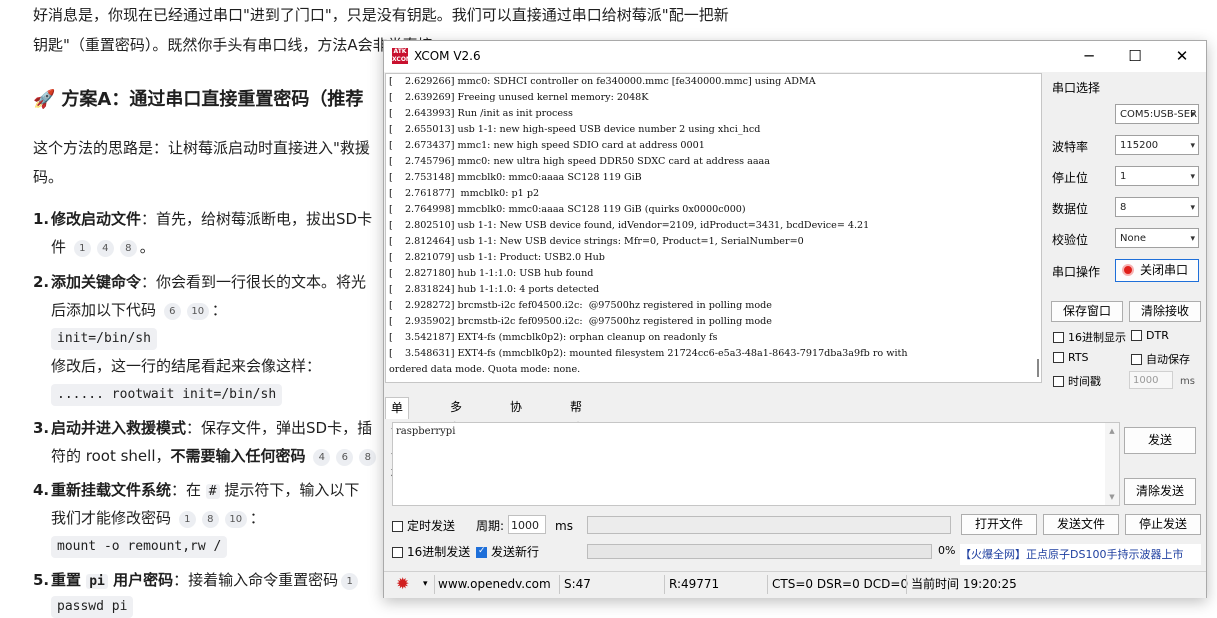  Describe the element at coordinates (1081, 524) in the screenshot. I see `send-file-button: 发送文件` at that location.